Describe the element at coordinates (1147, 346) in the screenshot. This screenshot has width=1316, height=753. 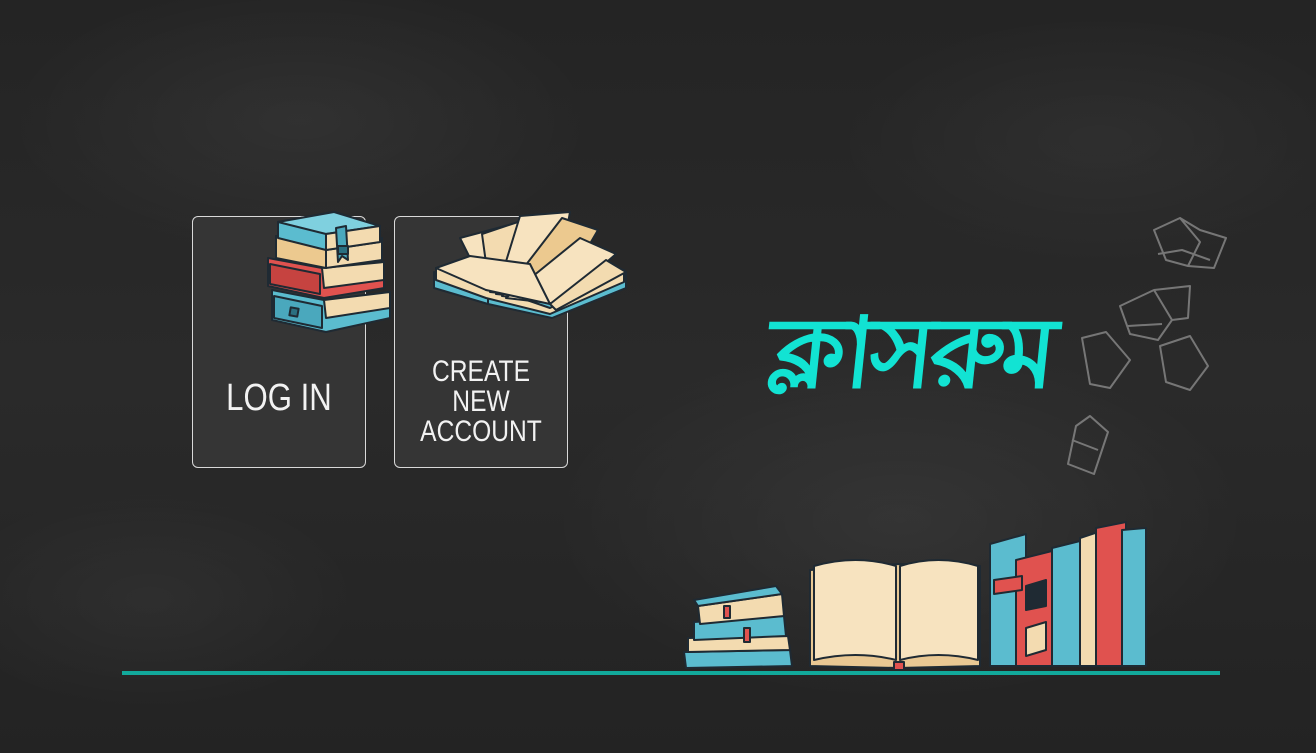
I see `flying-books-icon` at that location.